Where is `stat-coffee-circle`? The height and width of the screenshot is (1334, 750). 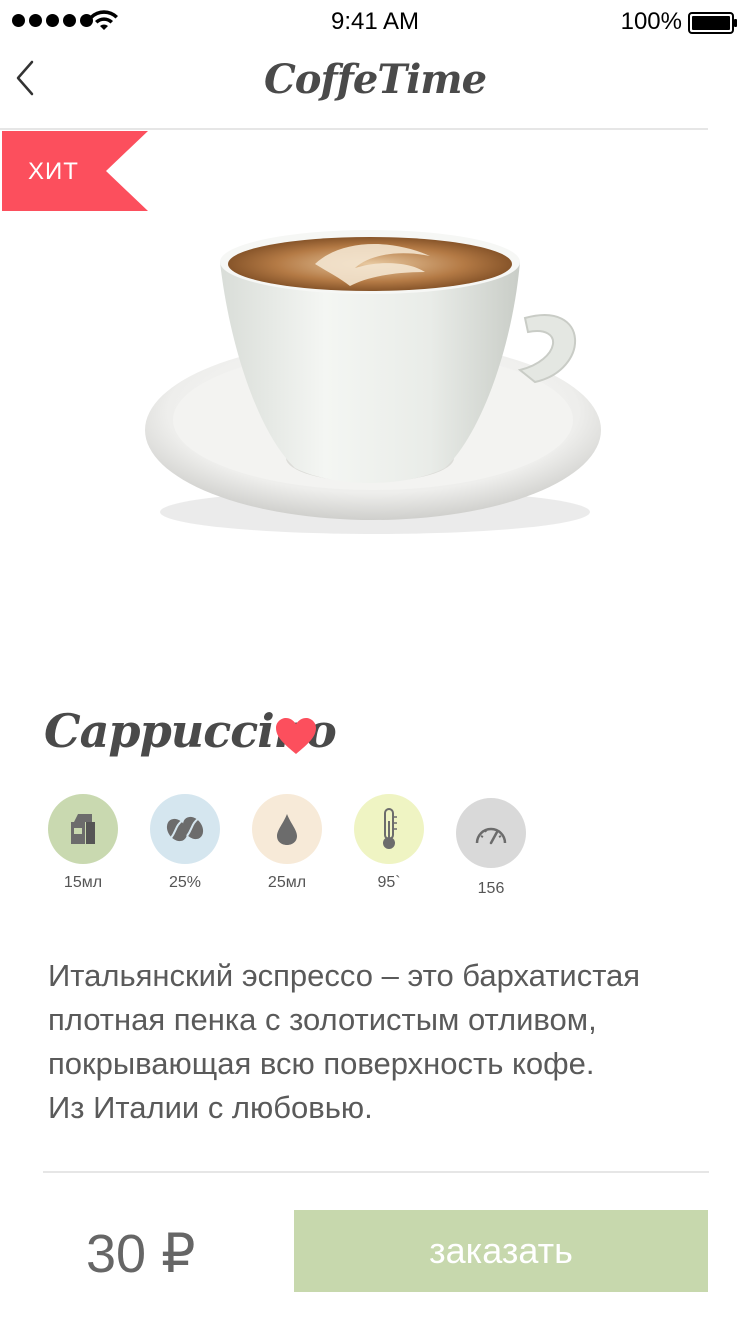 stat-coffee-circle is located at coordinates (185, 829).